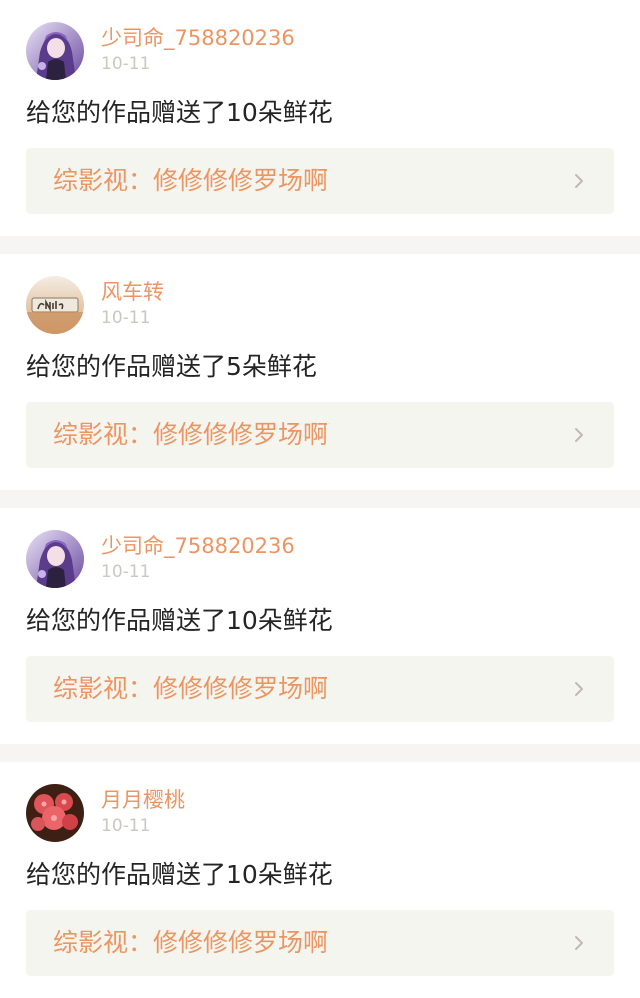 The width and height of the screenshot is (640, 998). What do you see at coordinates (55, 305) in the screenshot?
I see `smile-sign-avatar` at bounding box center [55, 305].